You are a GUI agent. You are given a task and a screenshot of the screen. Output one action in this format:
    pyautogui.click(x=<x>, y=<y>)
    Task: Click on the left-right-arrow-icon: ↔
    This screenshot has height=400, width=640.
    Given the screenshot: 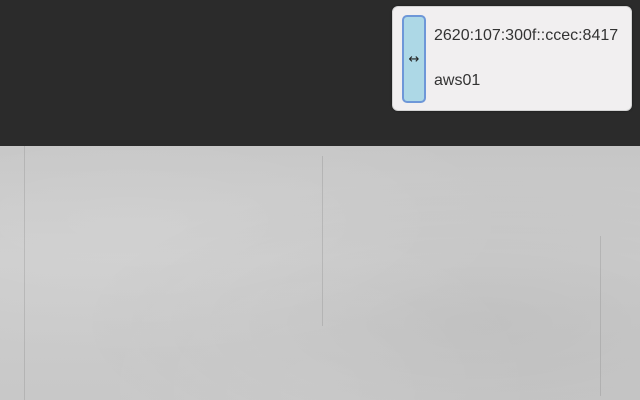 What is the action you would take?
    pyautogui.click(x=414, y=59)
    